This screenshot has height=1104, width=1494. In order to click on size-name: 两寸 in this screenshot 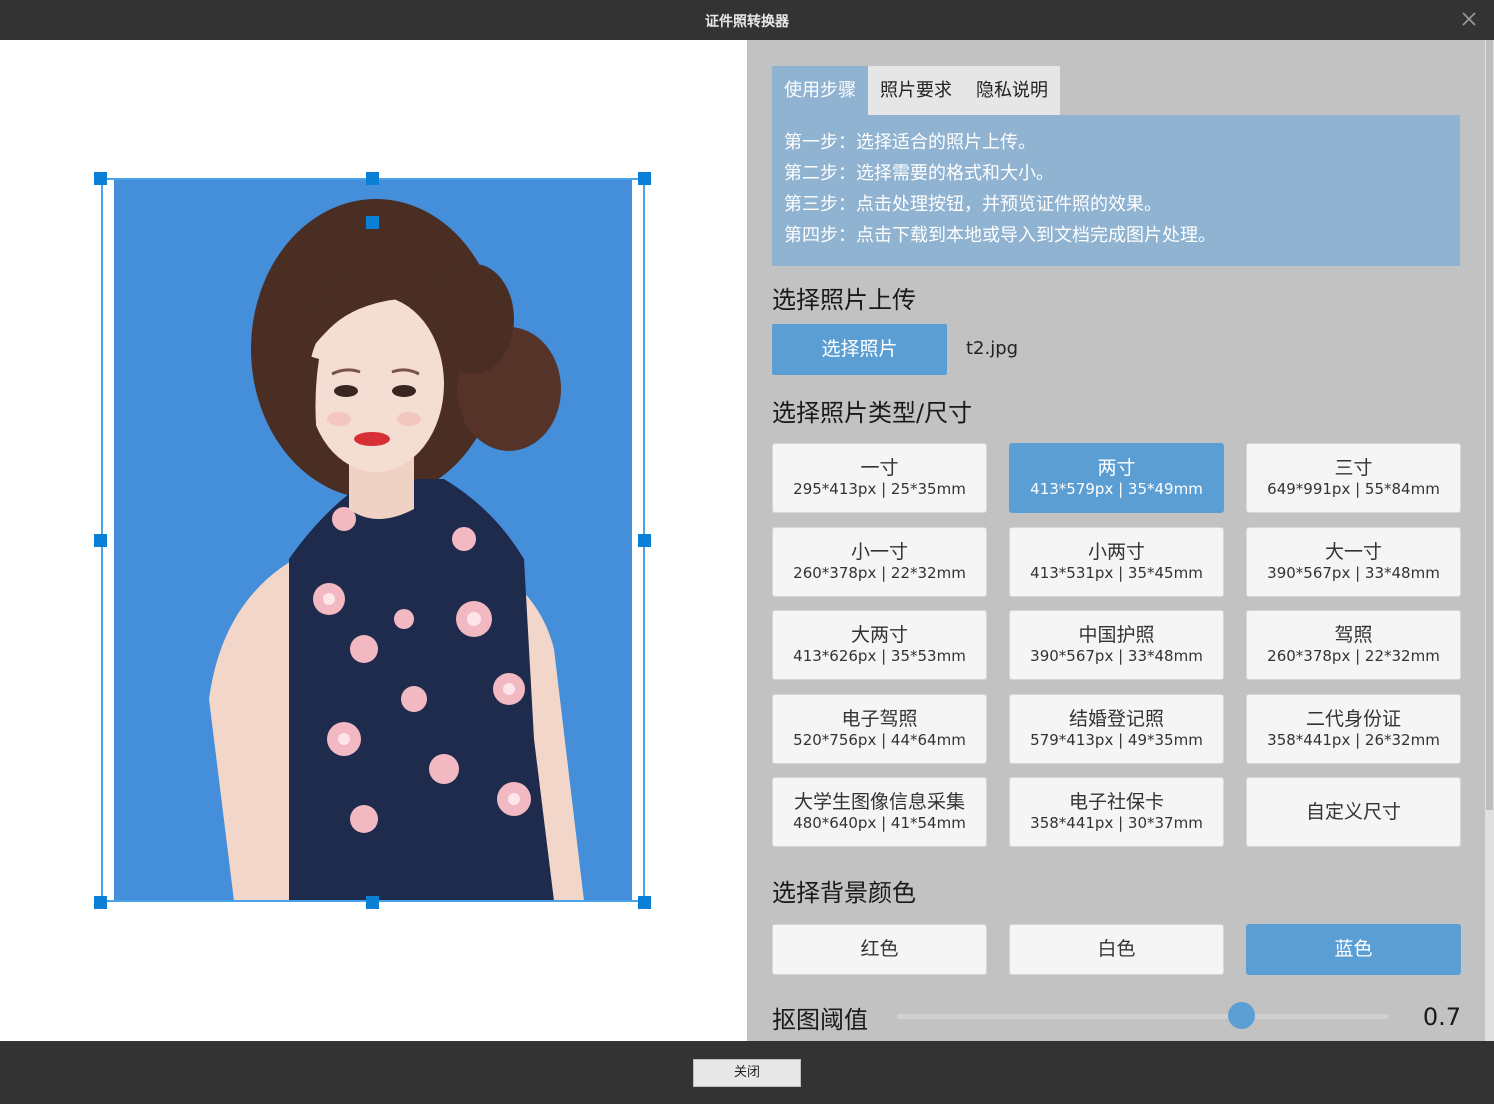, I will do `click(1116, 468)`.